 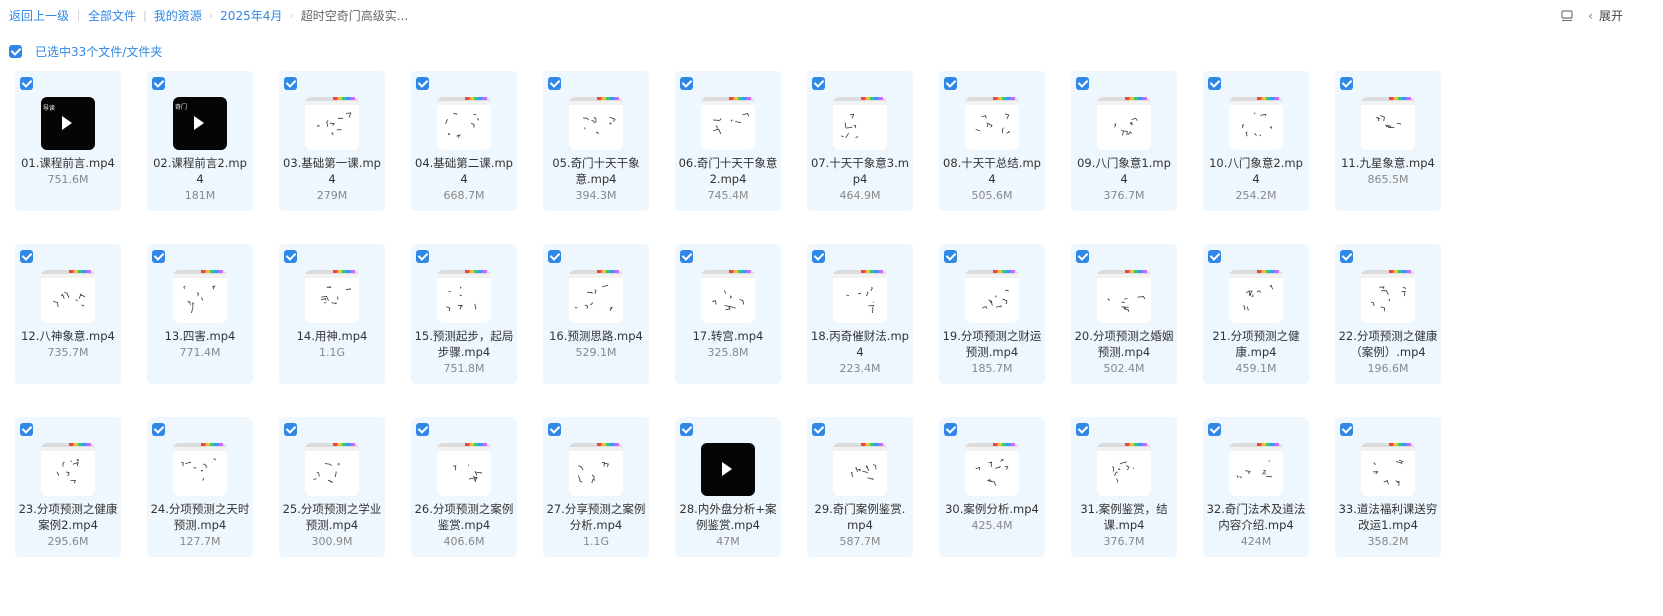 I want to click on file-card: 32.奇门法术及道法内容介绍.mp4 424M, so click(x=1256, y=487).